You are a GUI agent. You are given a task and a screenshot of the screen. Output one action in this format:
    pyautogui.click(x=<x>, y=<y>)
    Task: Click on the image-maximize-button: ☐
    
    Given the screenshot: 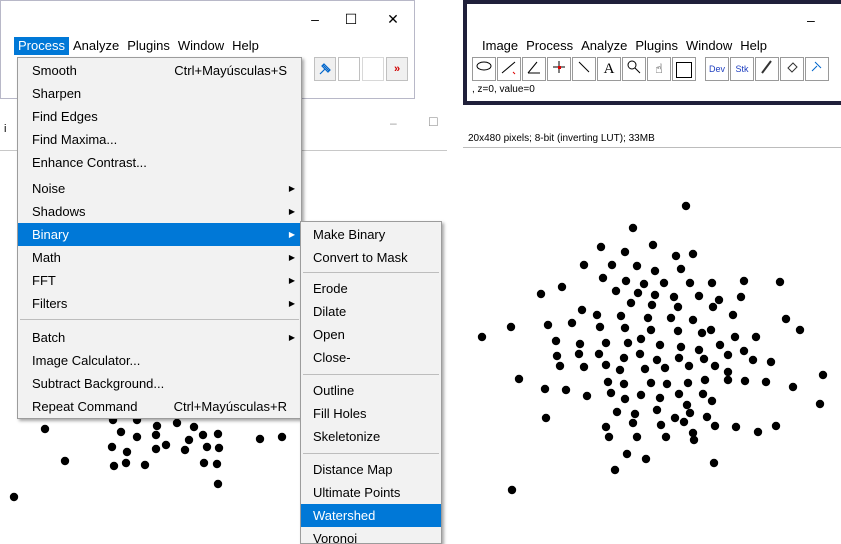 What is the action you would take?
    pyautogui.click(x=433, y=122)
    